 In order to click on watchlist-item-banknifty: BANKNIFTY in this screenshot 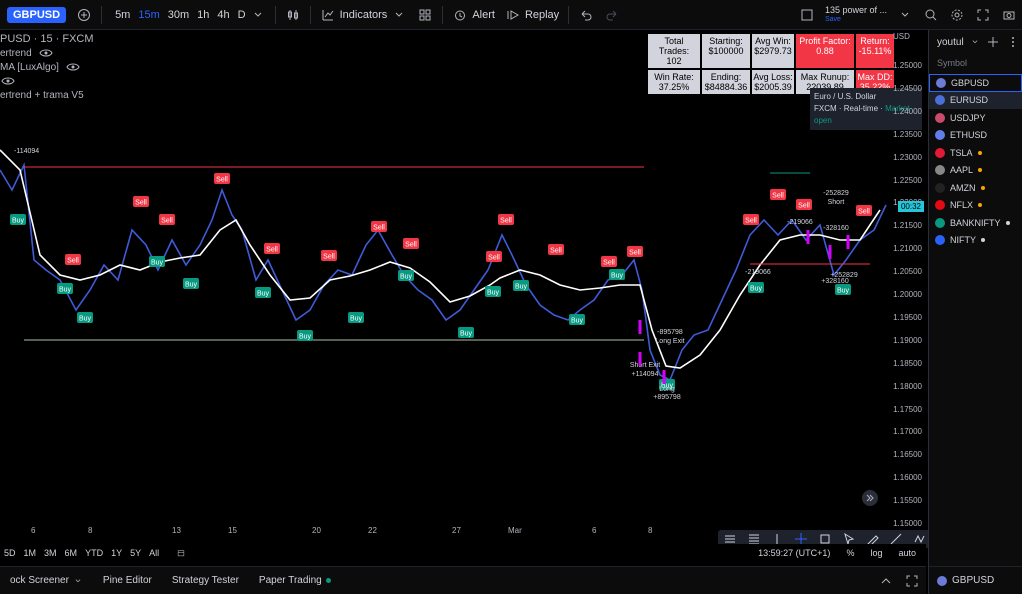, I will do `click(975, 223)`.